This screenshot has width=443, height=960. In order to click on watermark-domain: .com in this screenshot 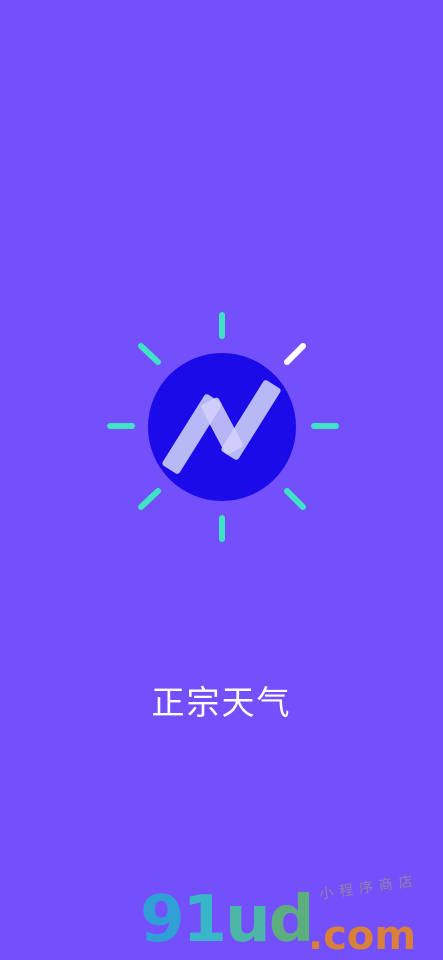, I will do `click(362, 936)`.